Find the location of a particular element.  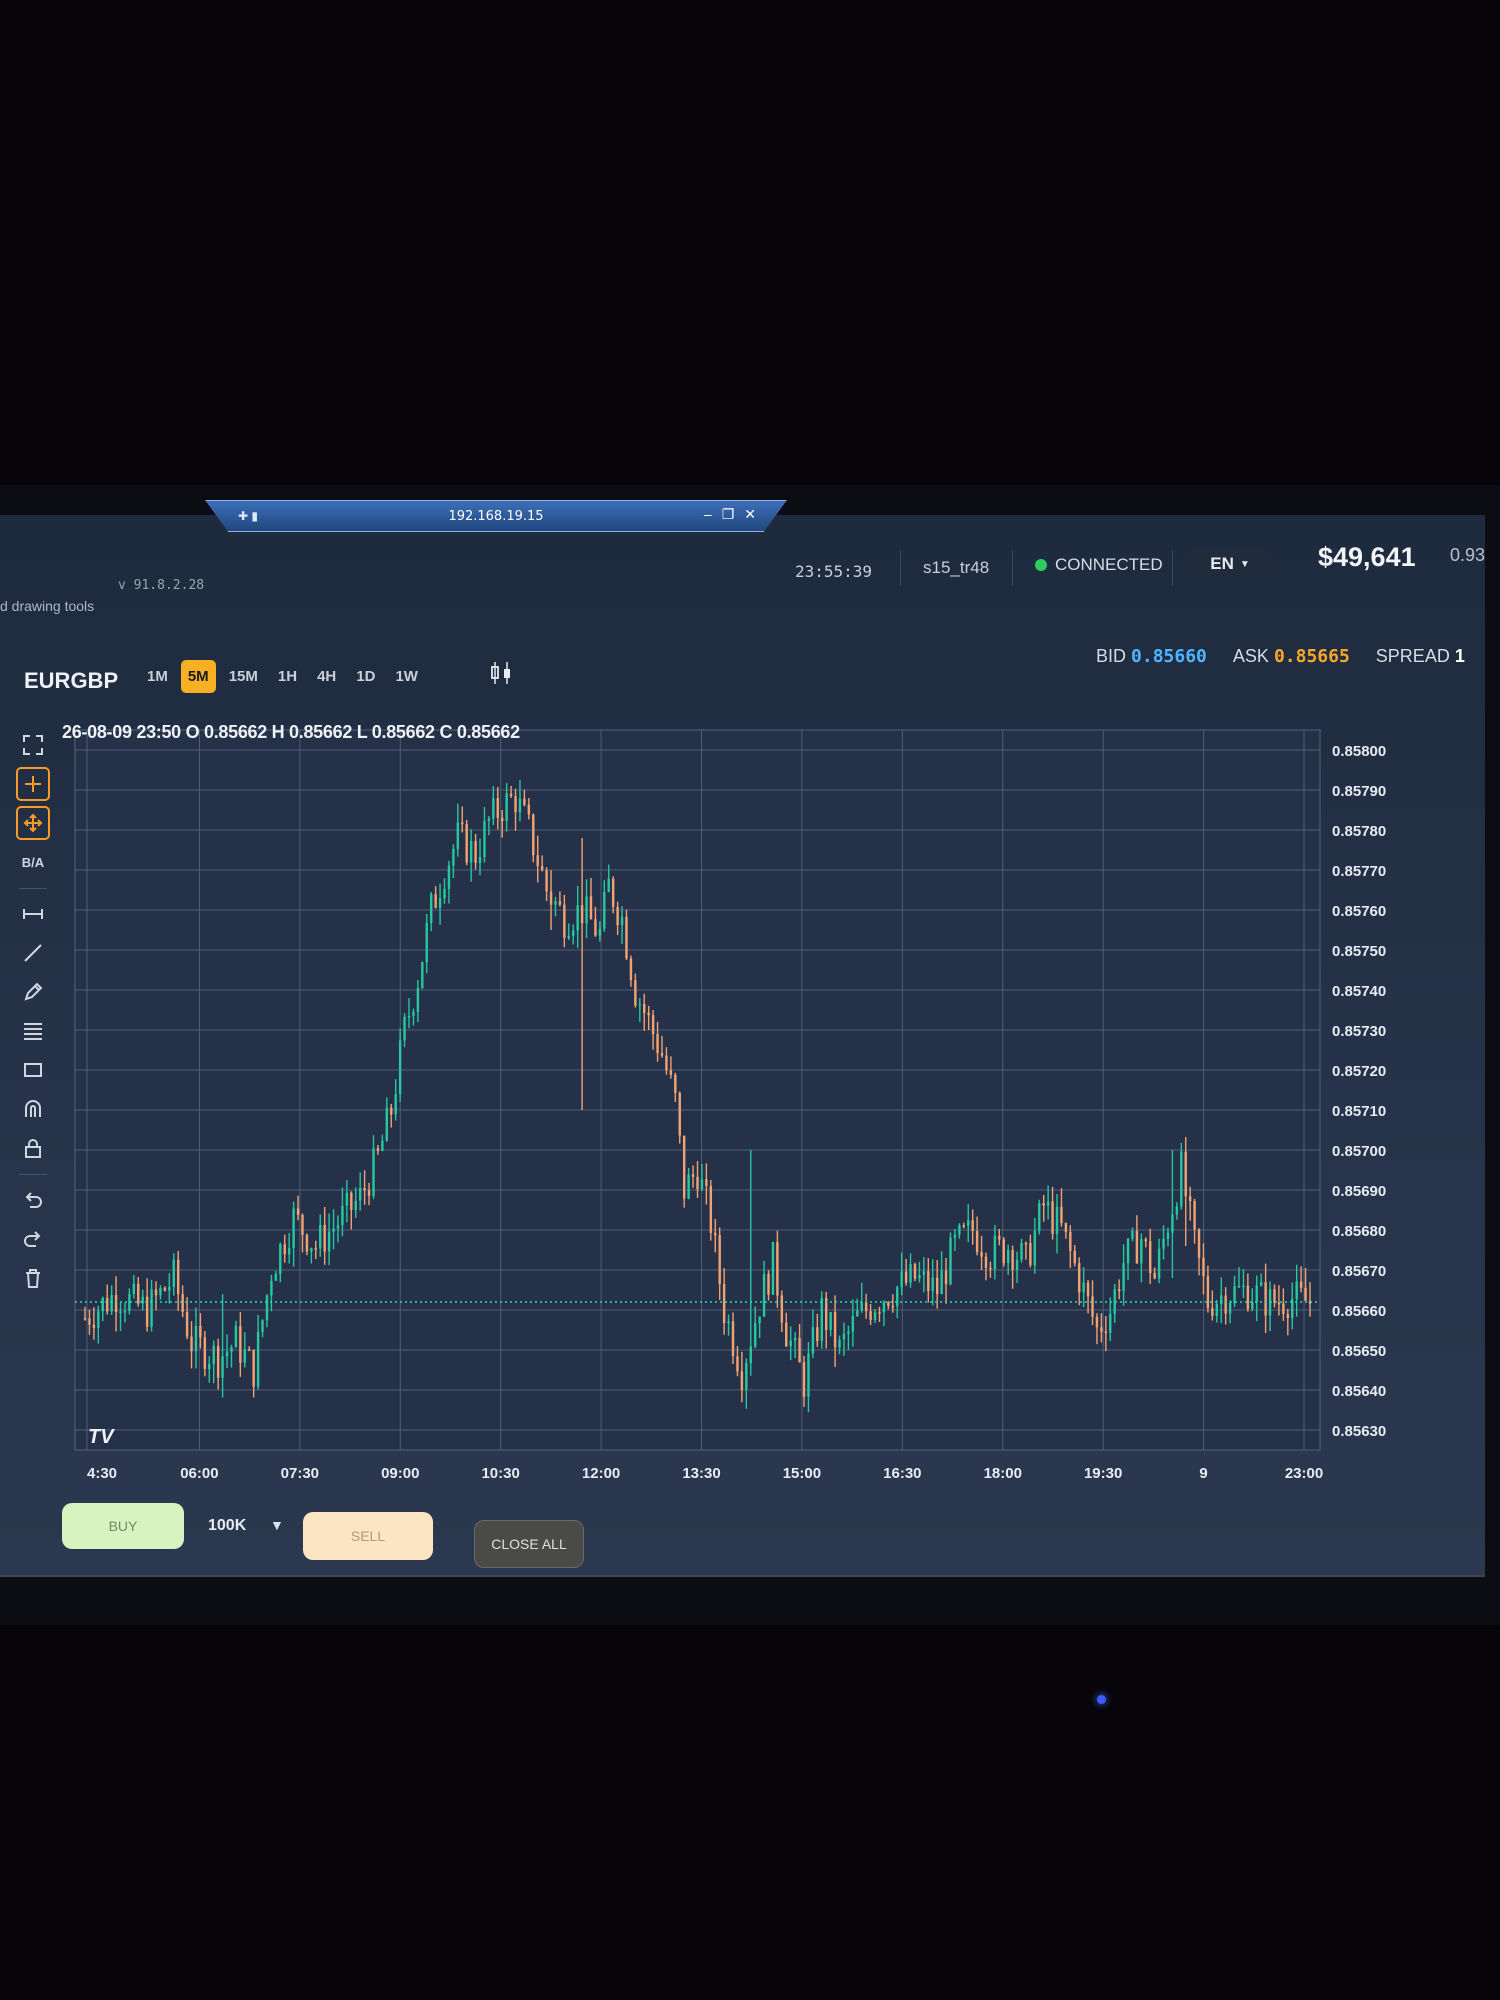

crosshair-icon is located at coordinates (33, 784).